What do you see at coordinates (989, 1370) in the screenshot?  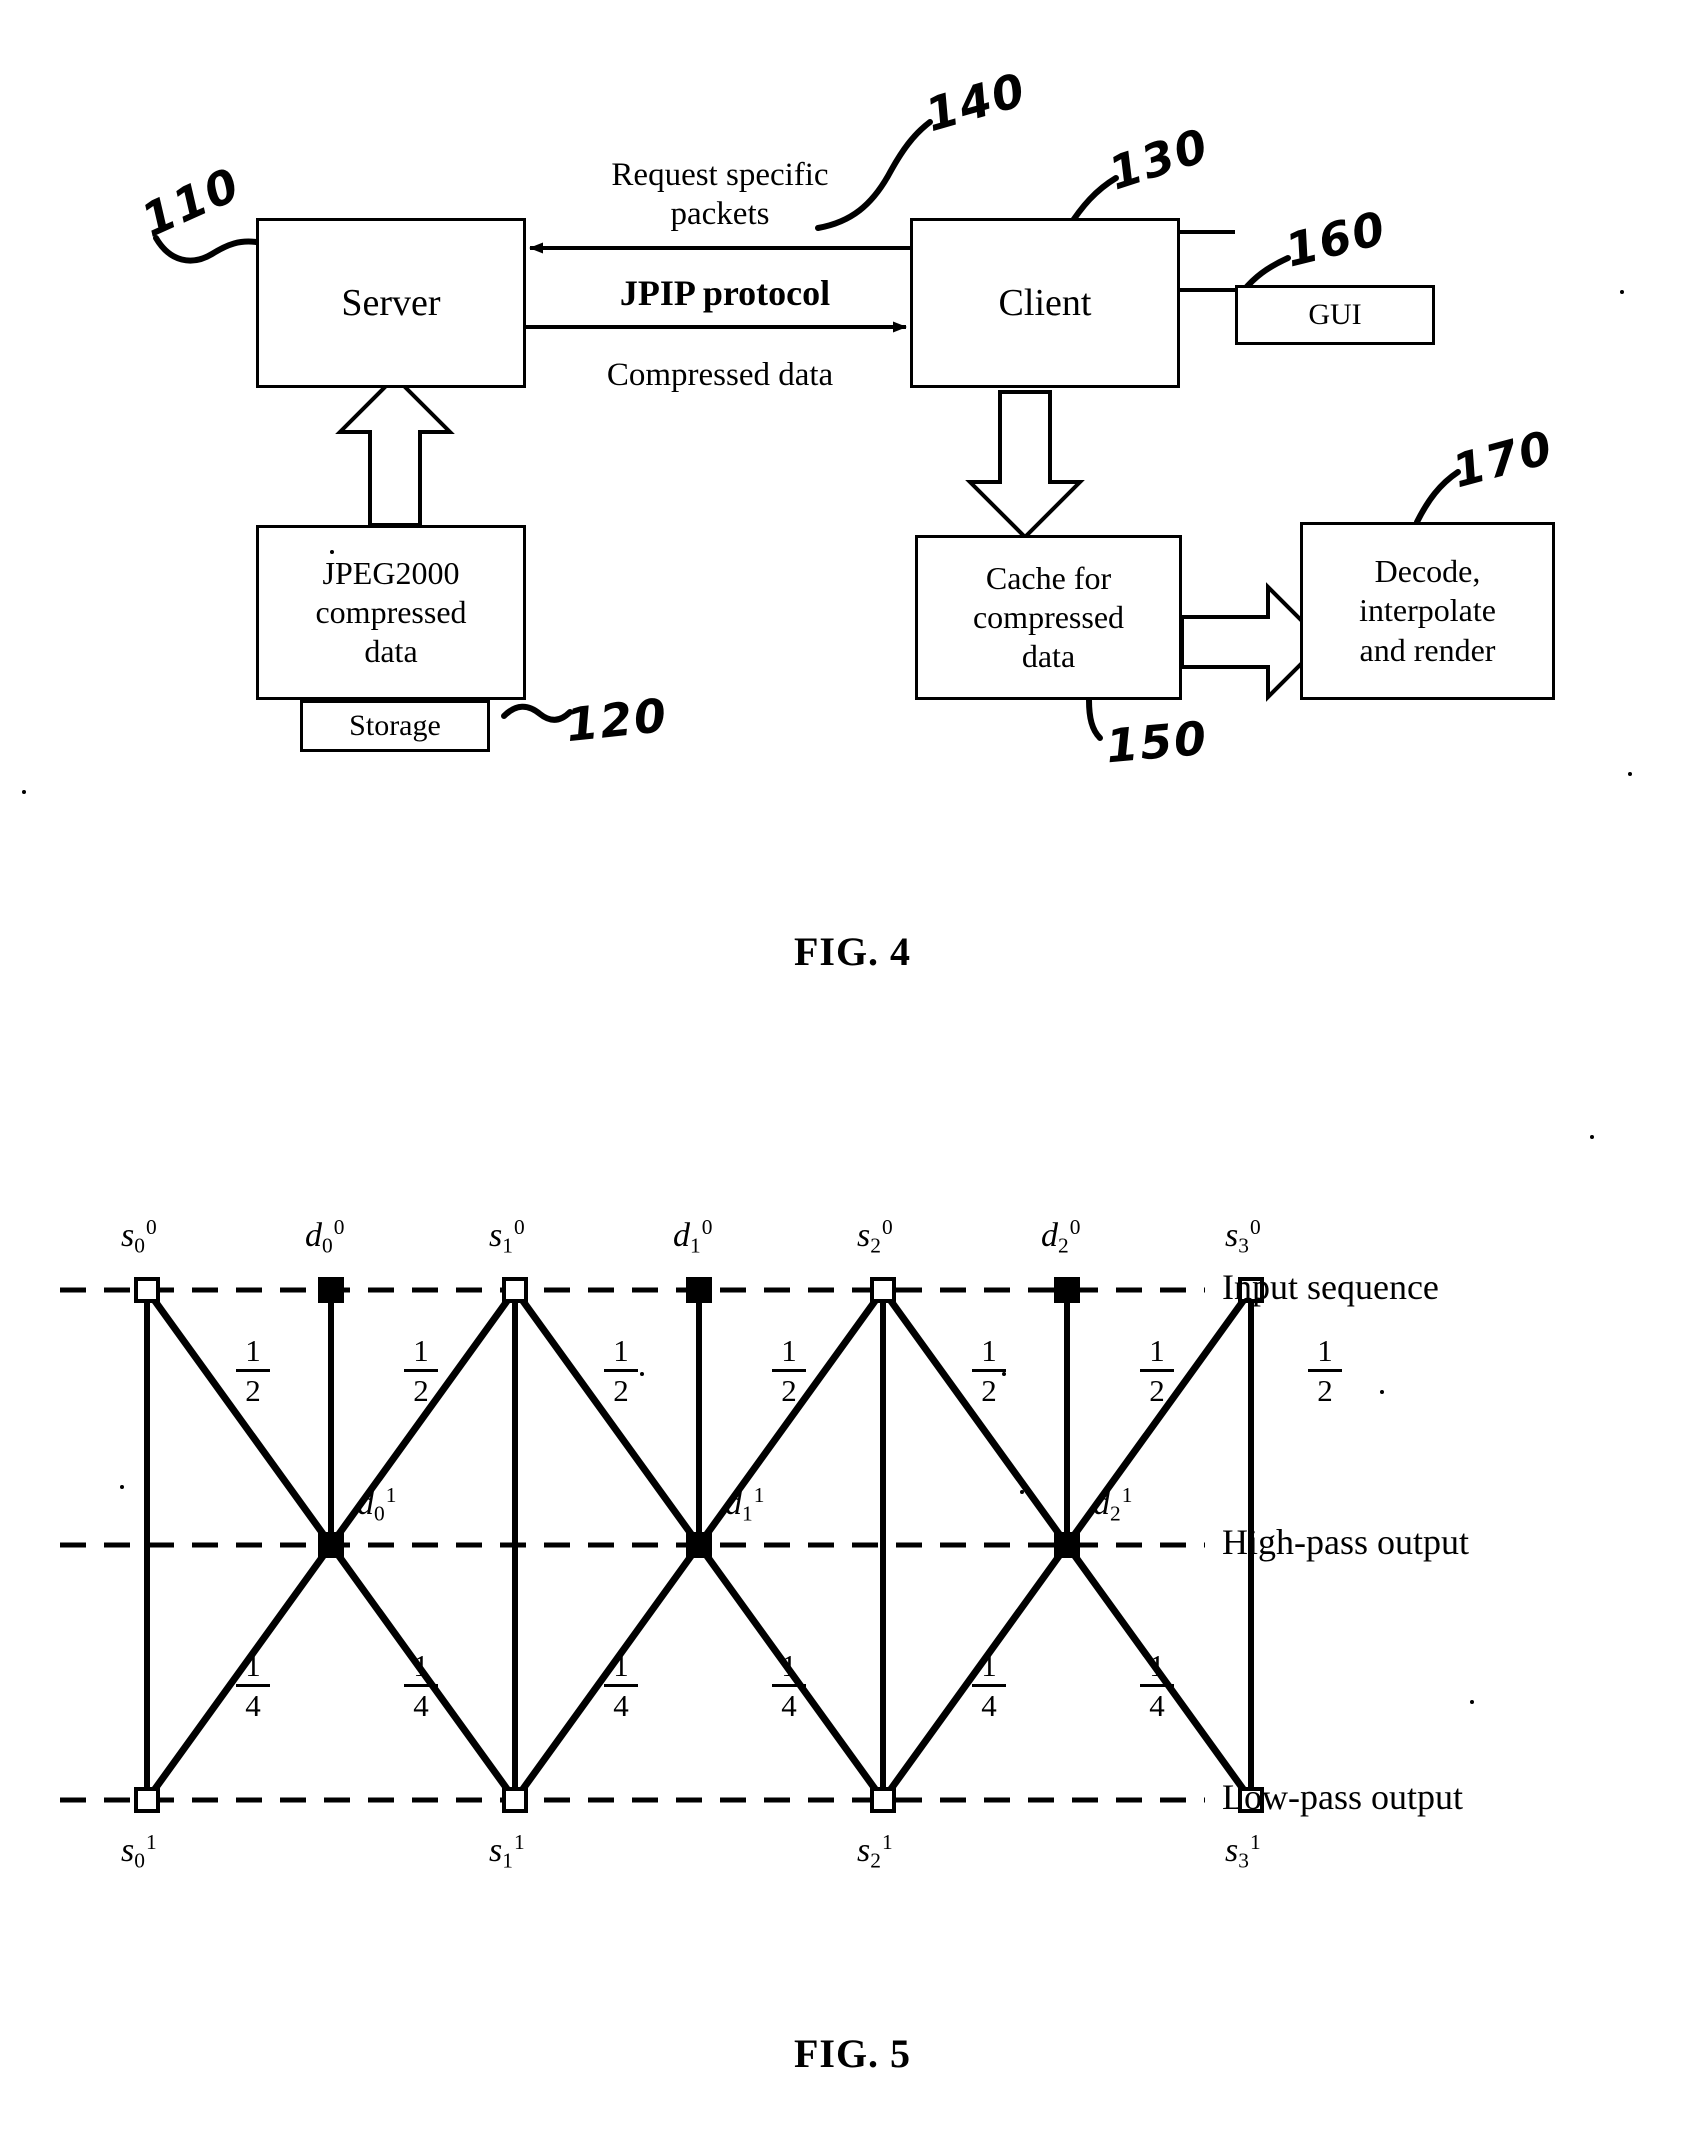 I see `predict-weight-5: 12` at bounding box center [989, 1370].